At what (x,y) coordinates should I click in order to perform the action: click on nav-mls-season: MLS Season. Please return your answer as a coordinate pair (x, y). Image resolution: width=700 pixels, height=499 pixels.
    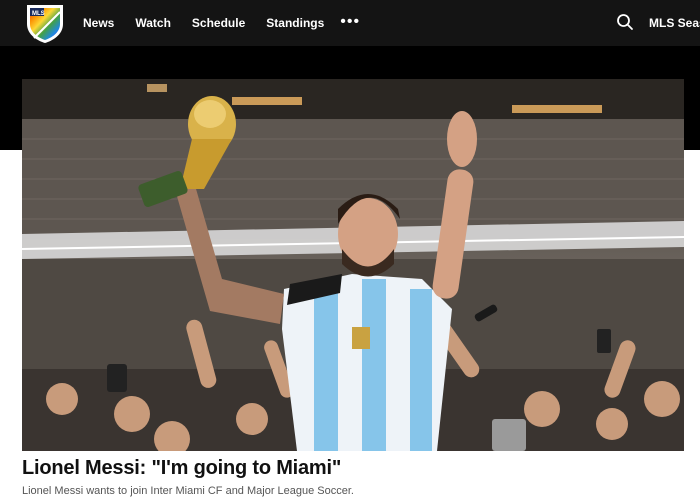
    Looking at the image, I should click on (674, 23).